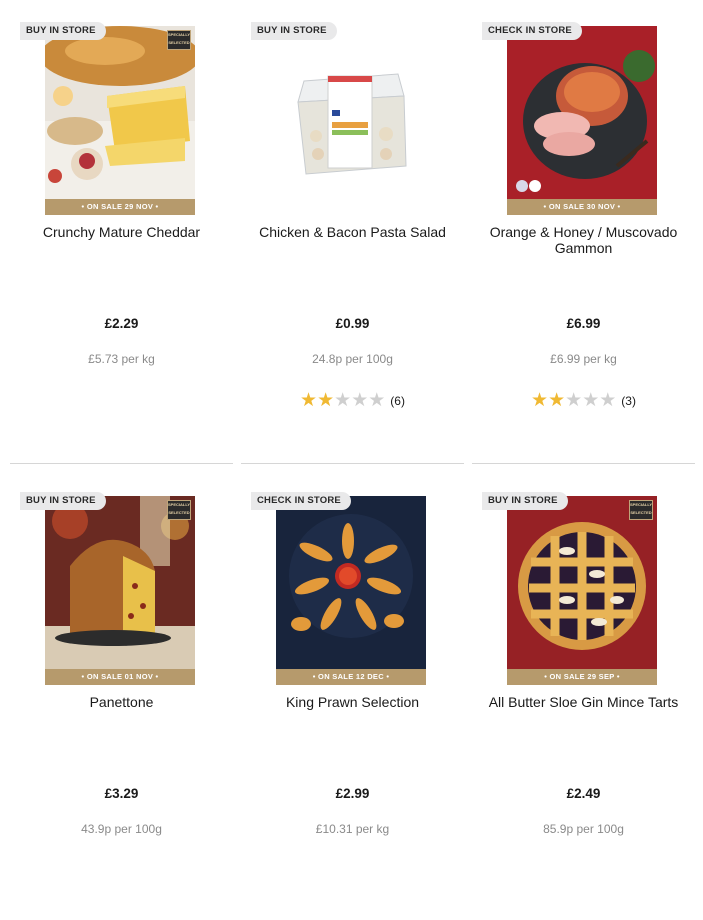  I want to click on sale-date-banner: • ON SALE 29 SEP •, so click(582, 677).